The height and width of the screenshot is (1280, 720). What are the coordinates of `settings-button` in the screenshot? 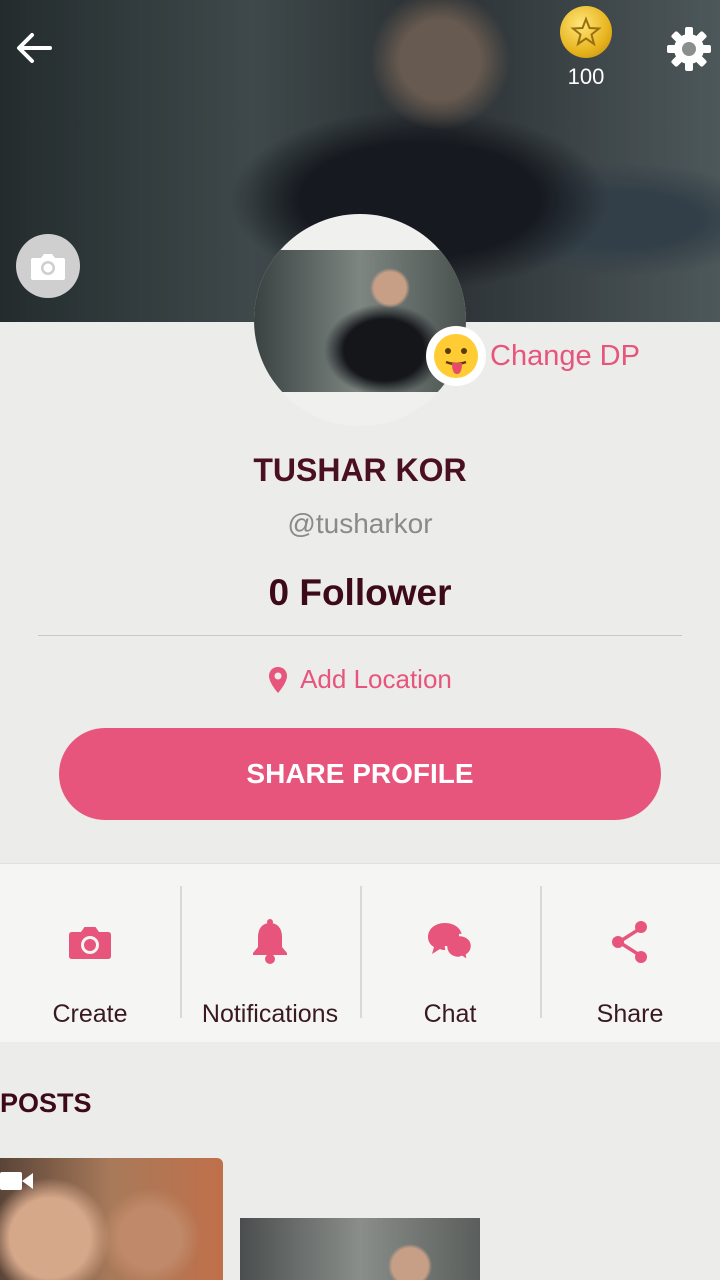 It's located at (689, 49).